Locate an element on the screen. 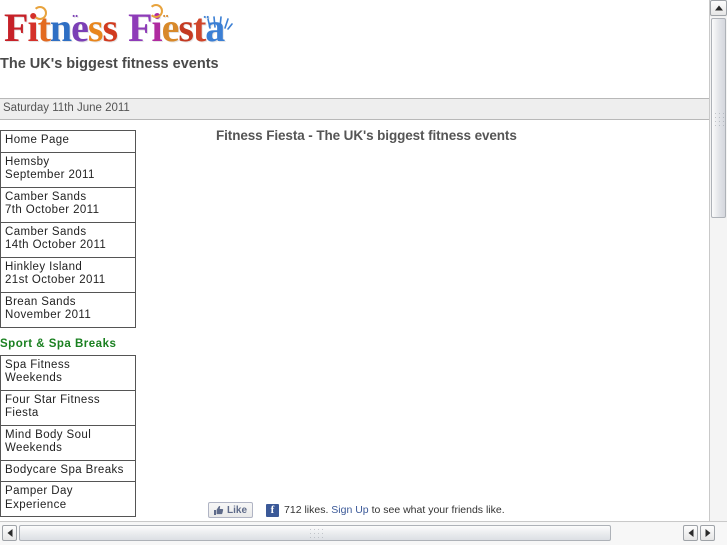 The width and height of the screenshot is (727, 545). horizontal-scrollbar is located at coordinates (363, 533).